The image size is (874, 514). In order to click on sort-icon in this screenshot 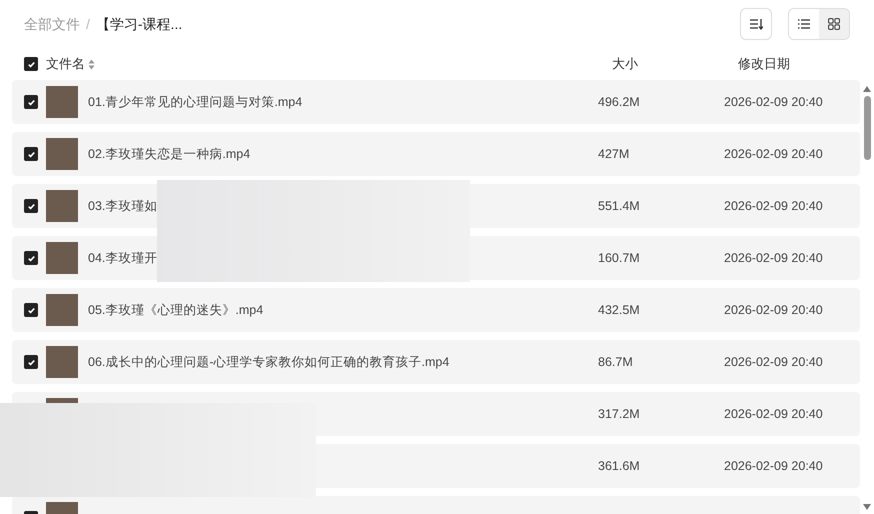, I will do `click(756, 24)`.